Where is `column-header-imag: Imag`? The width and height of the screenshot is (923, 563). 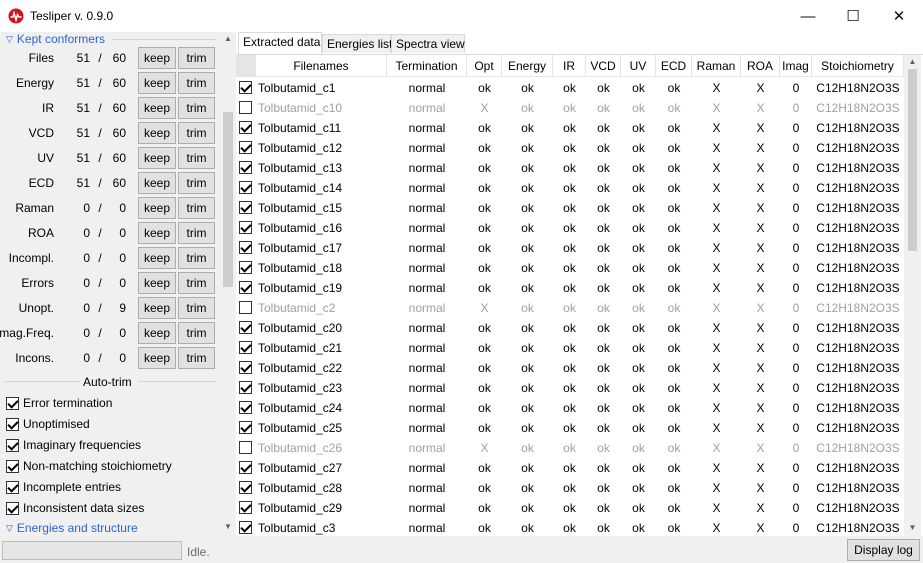
column-header-imag: Imag is located at coordinates (796, 66).